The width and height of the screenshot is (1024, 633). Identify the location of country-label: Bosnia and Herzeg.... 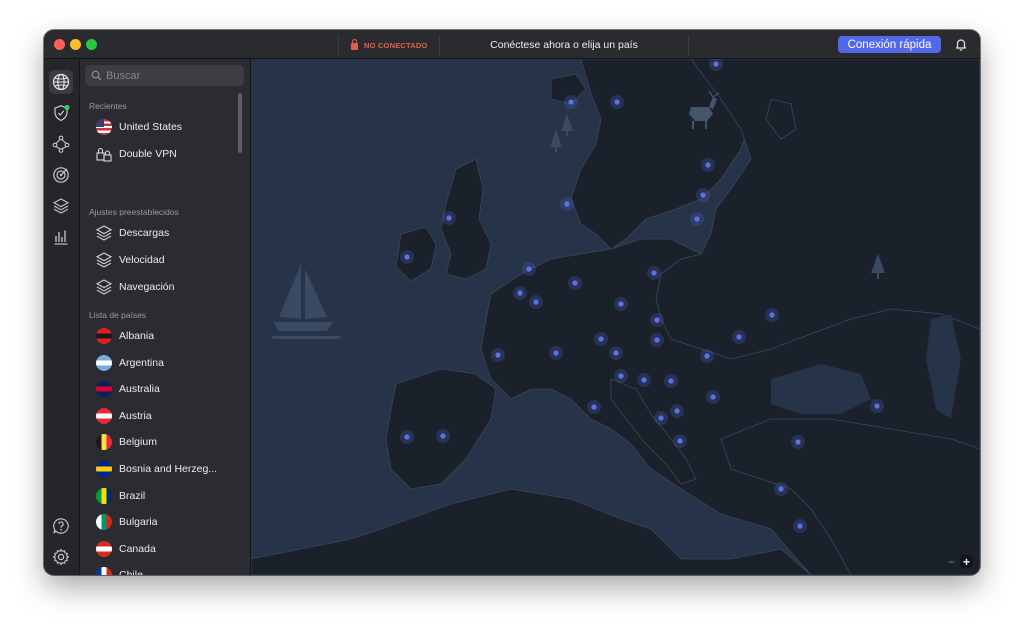
(168, 469).